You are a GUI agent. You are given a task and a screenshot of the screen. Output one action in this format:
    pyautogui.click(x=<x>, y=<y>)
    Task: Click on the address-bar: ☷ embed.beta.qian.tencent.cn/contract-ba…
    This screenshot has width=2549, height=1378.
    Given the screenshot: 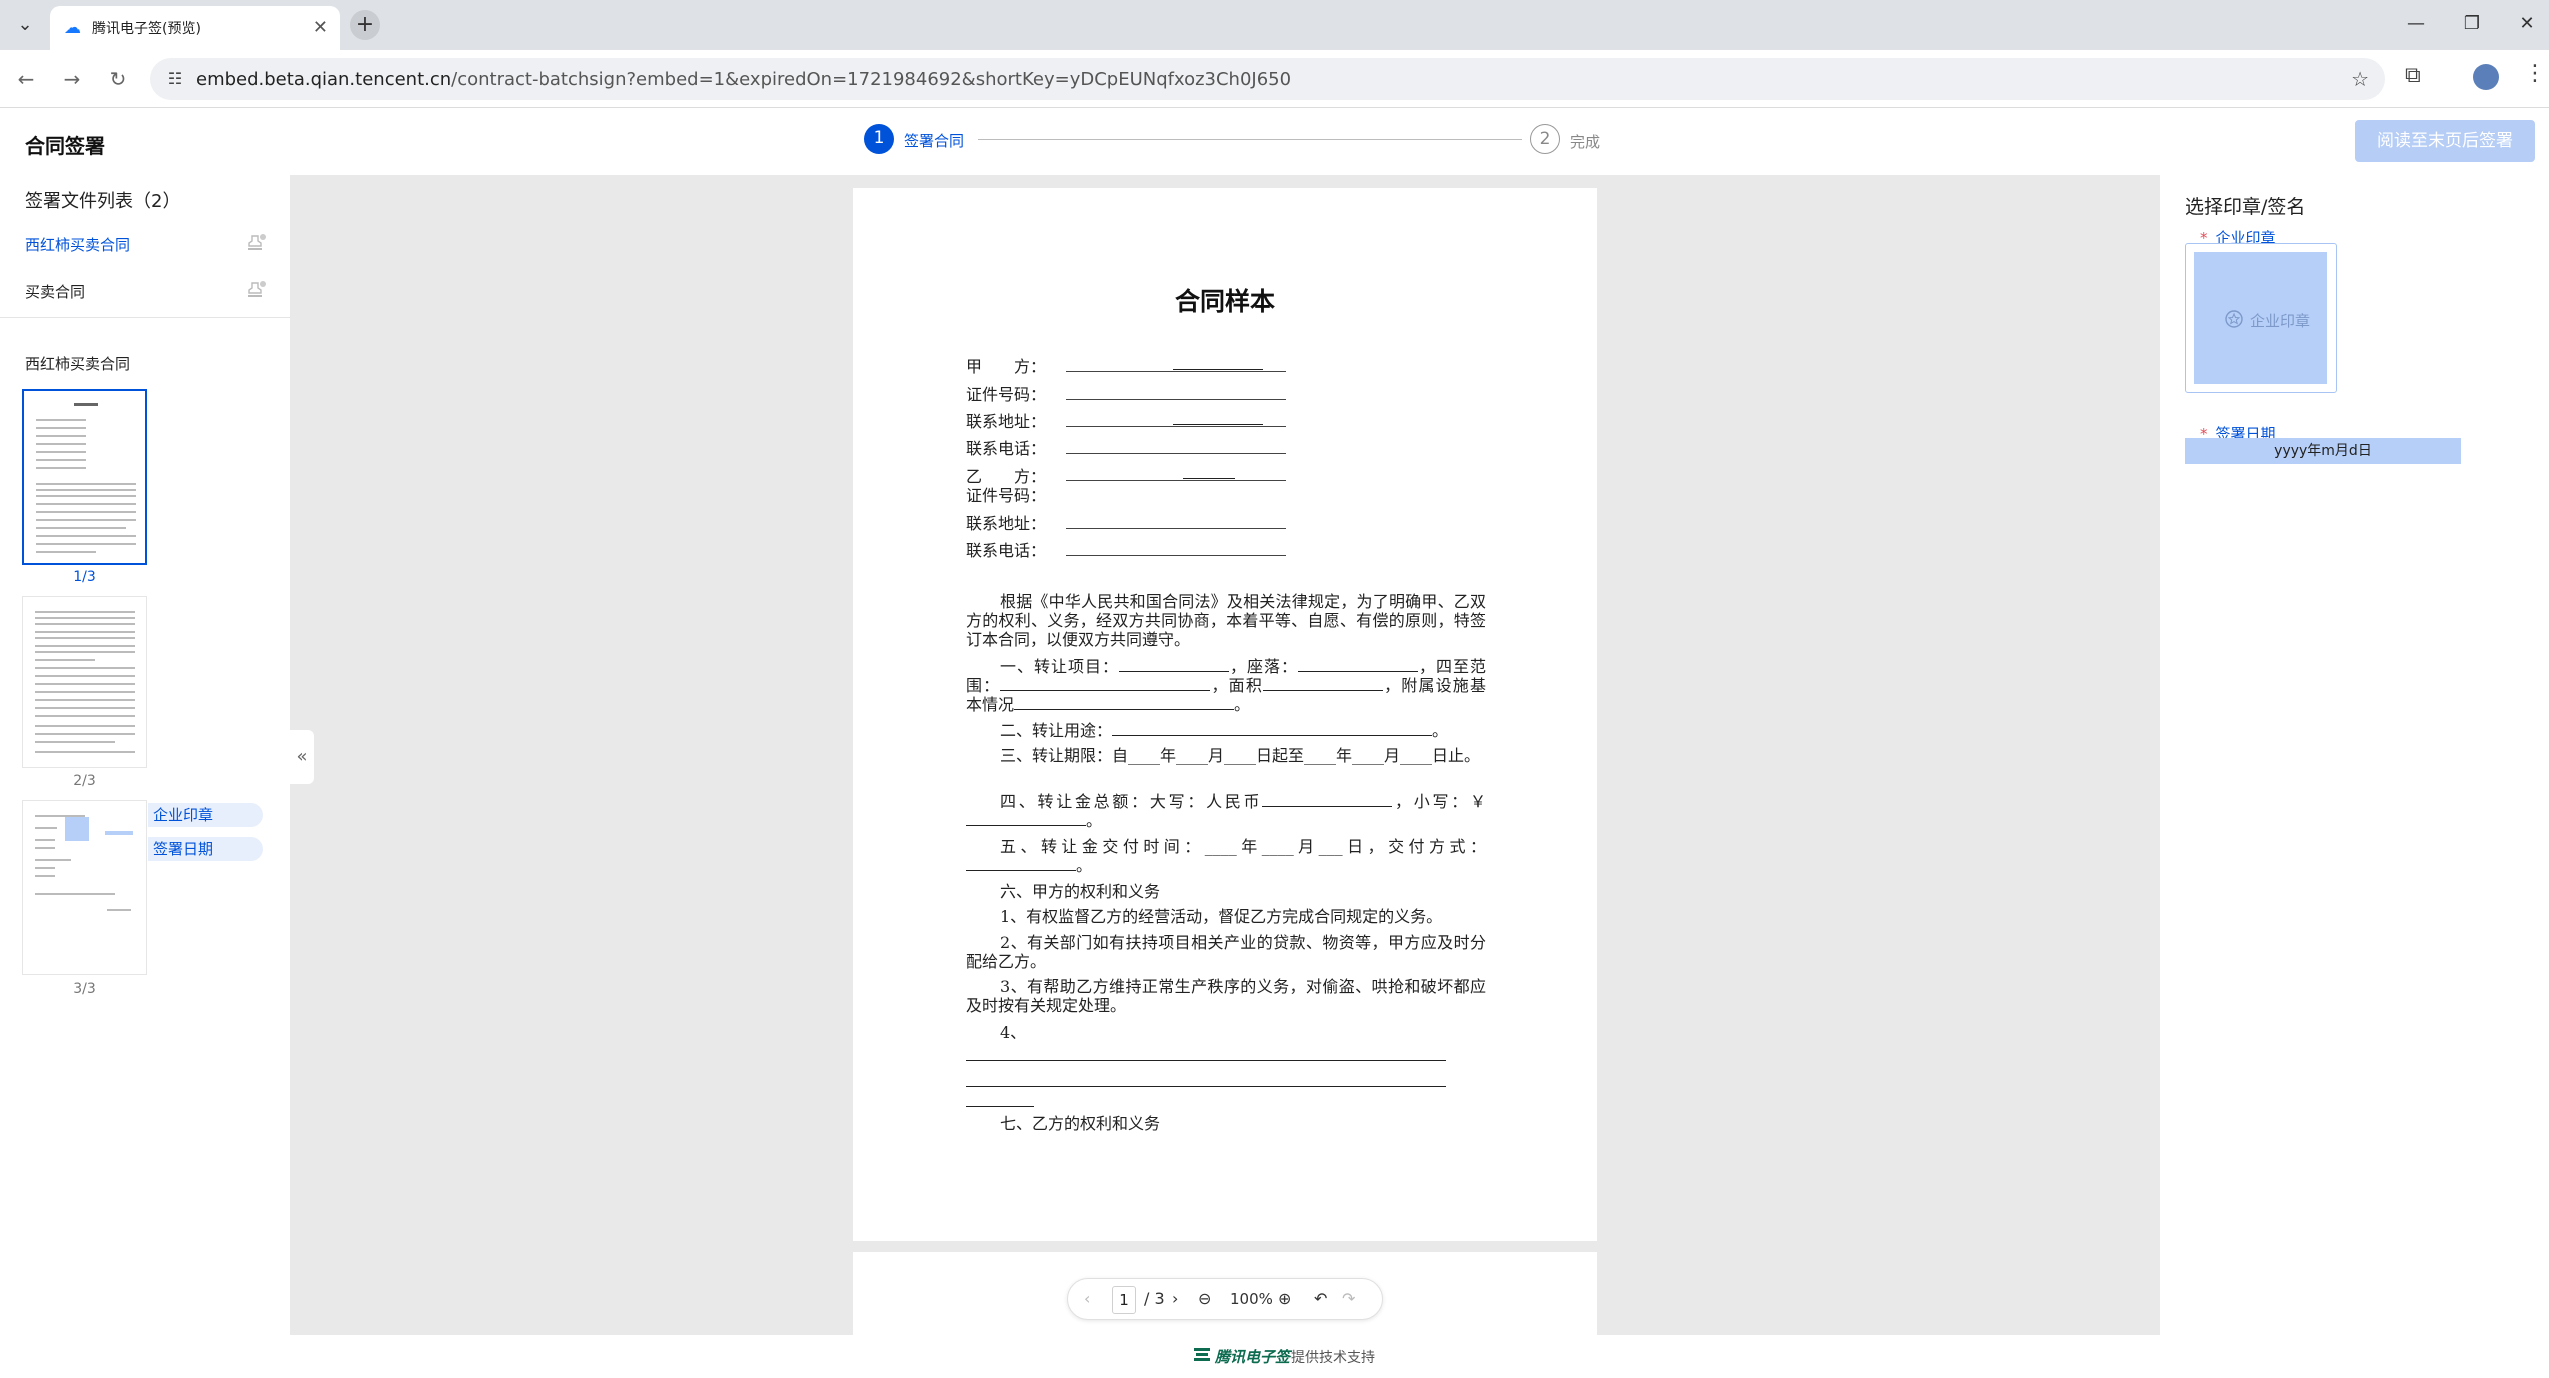 What is the action you would take?
    pyautogui.click(x=1267, y=79)
    